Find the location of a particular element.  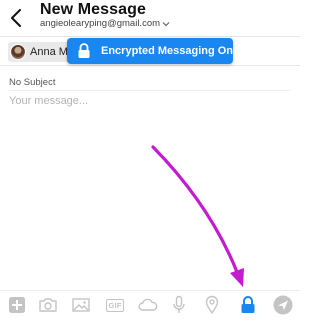

microphone-button is located at coordinates (179, 305).